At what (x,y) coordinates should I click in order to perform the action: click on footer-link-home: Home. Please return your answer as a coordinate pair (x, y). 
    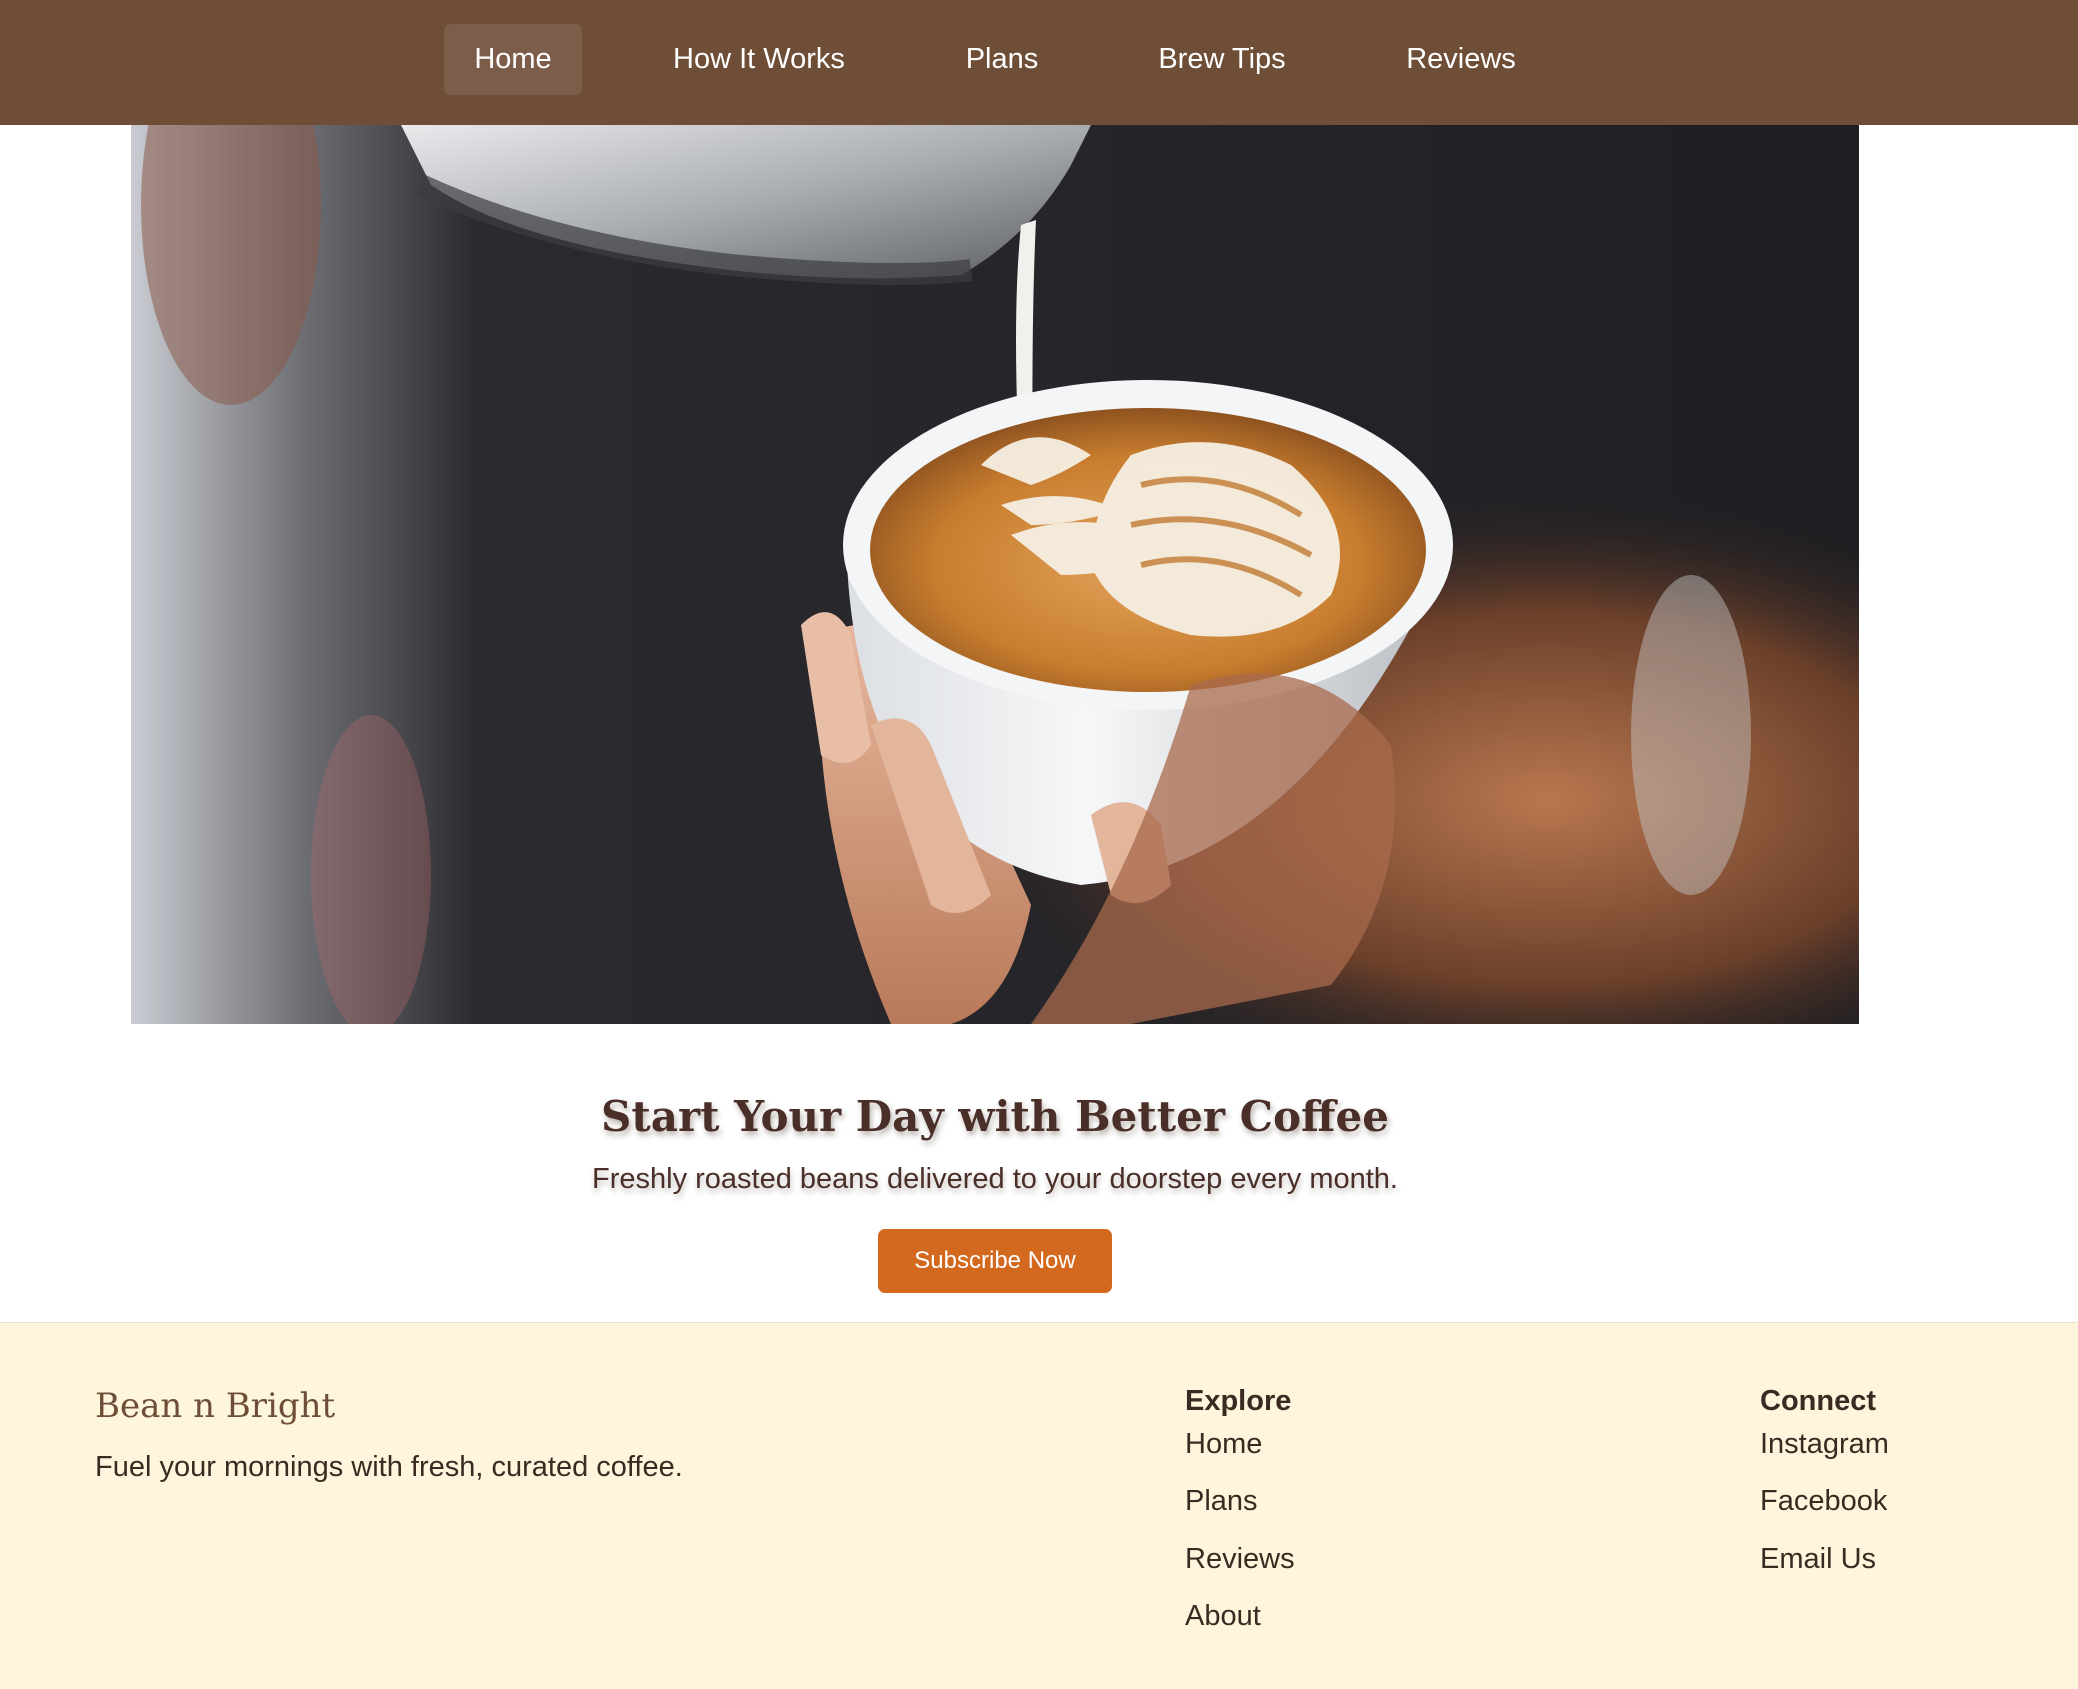
    Looking at the image, I should click on (1223, 1444).